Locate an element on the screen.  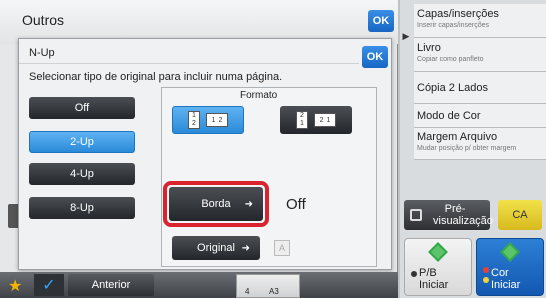
bw-dot-icon is located at coordinates (414, 274).